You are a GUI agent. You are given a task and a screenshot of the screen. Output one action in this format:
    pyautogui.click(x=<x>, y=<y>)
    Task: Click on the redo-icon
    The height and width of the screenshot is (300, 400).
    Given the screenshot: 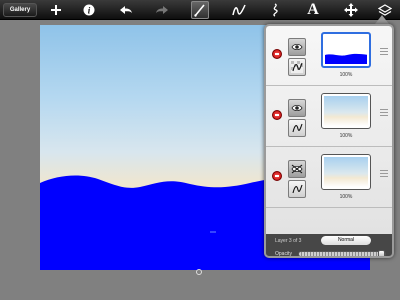 What is the action you would take?
    pyautogui.click(x=162, y=10)
    